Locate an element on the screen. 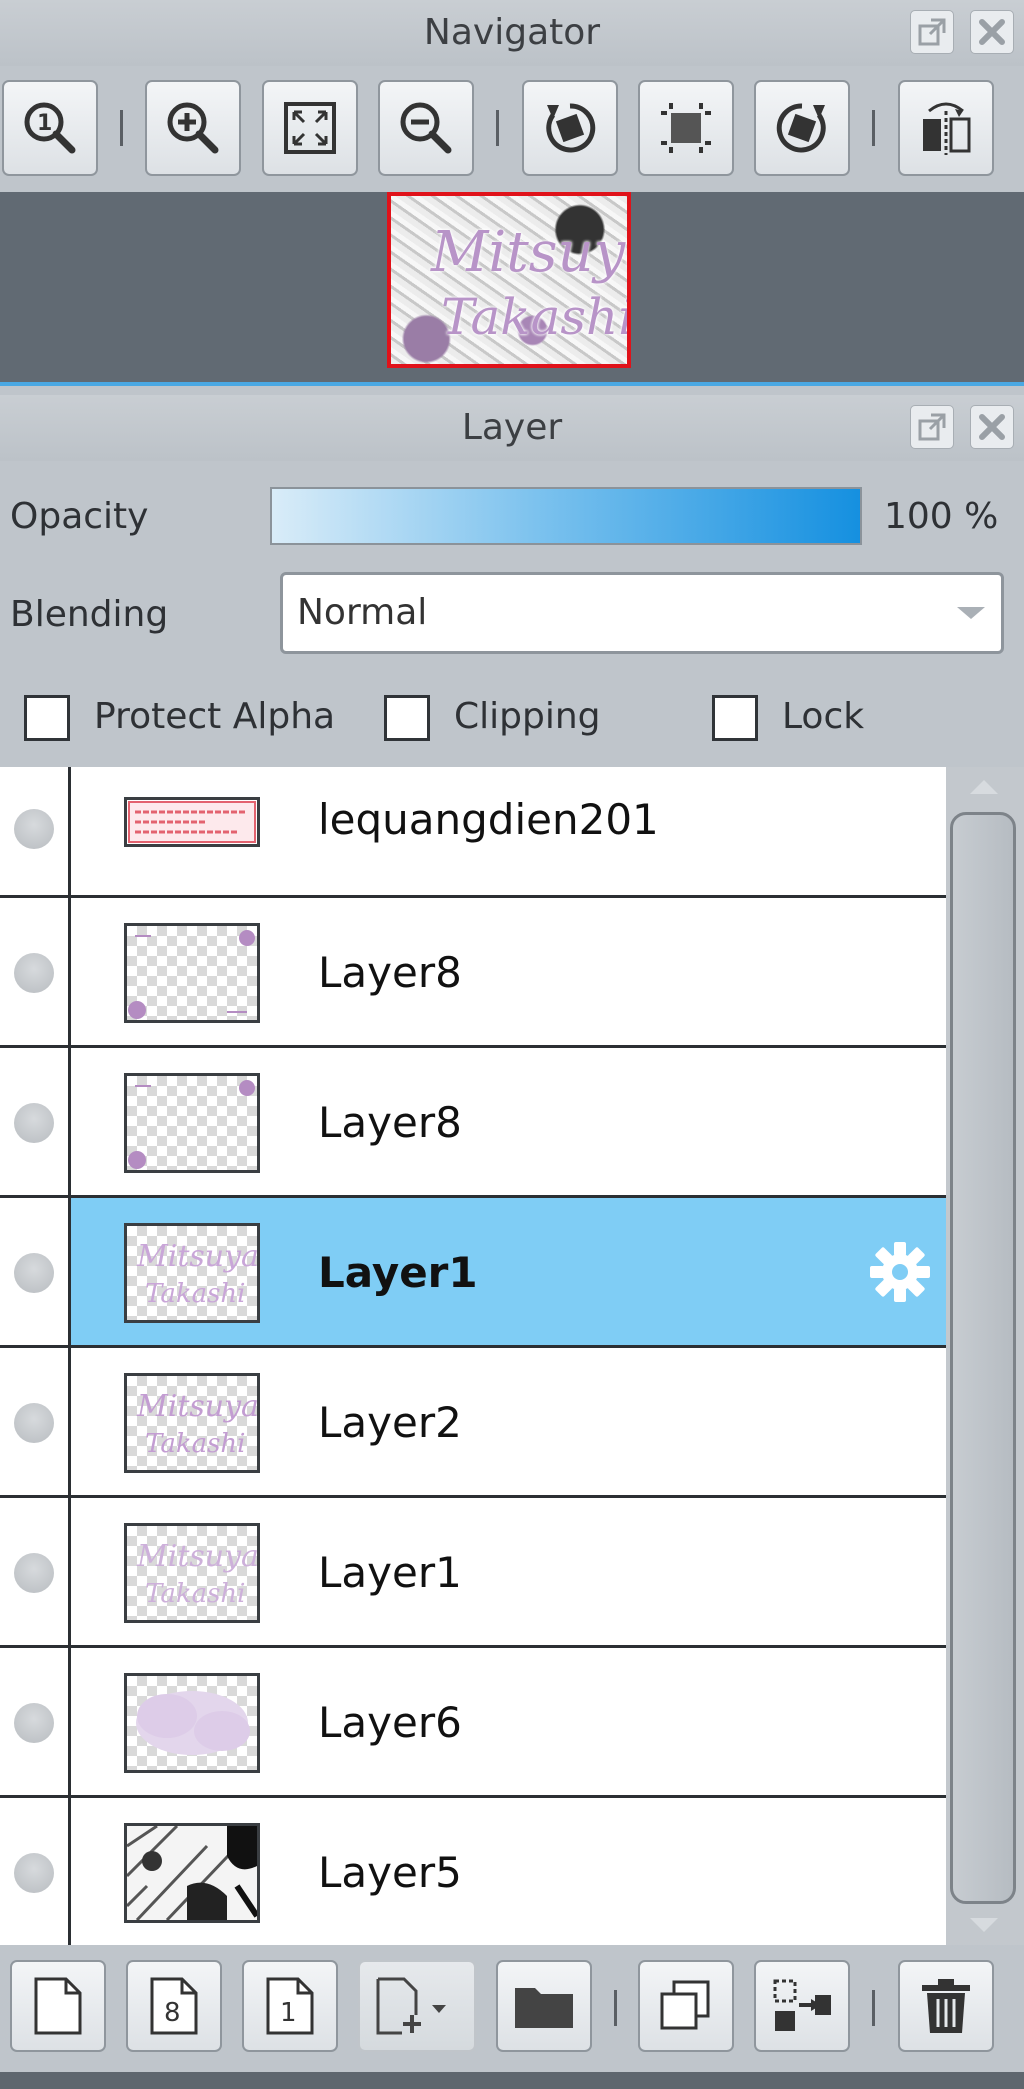  new-8bit-layer-icon: 8 is located at coordinates (174, 2006).